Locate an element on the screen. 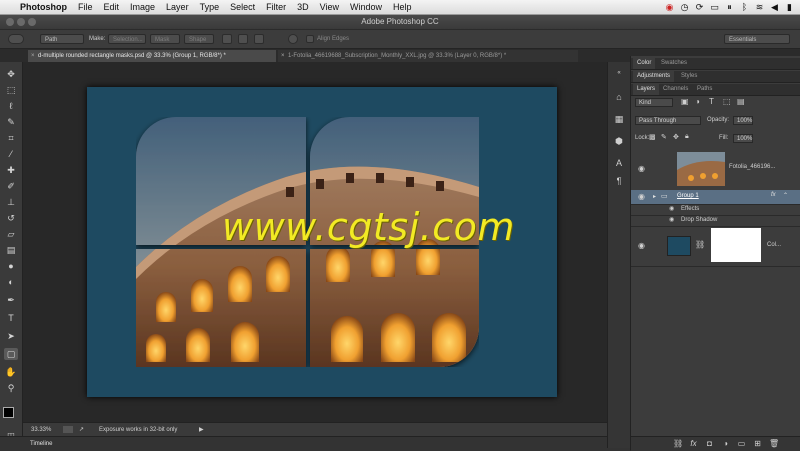  lock-image-icon: ✎ is located at coordinates (664, 137).